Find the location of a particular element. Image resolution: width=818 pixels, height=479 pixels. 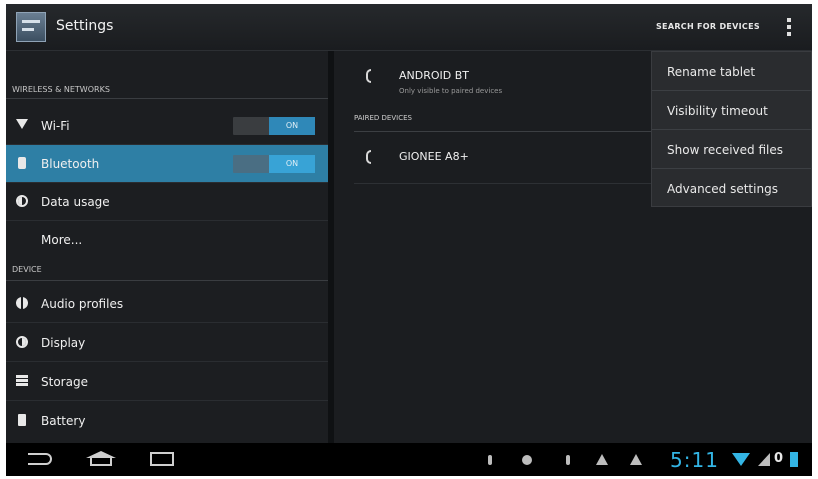

settings-app-icon is located at coordinates (31, 27).